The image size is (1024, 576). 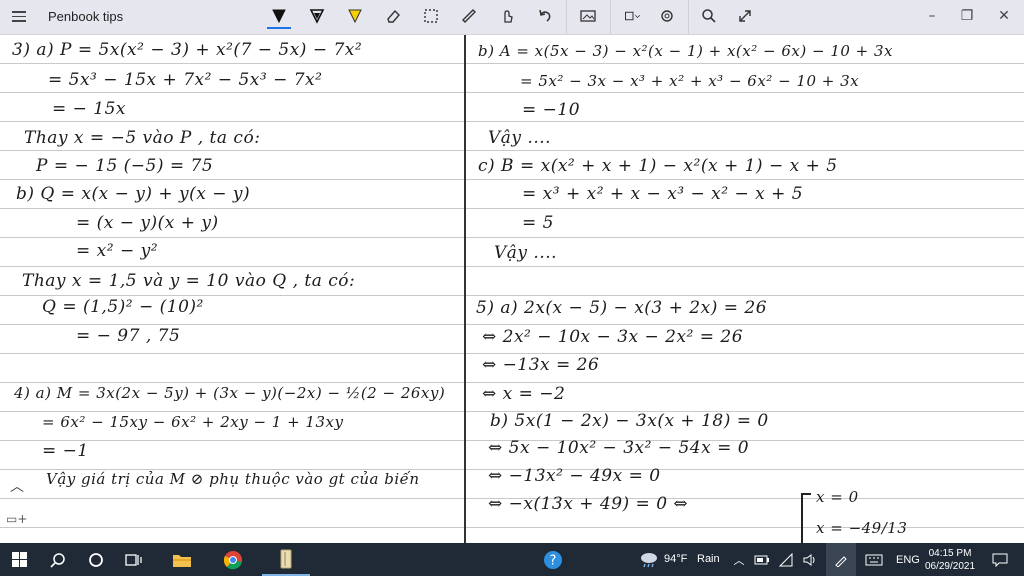 What do you see at coordinates (709, 16) in the screenshot?
I see `zoom-icon` at bounding box center [709, 16].